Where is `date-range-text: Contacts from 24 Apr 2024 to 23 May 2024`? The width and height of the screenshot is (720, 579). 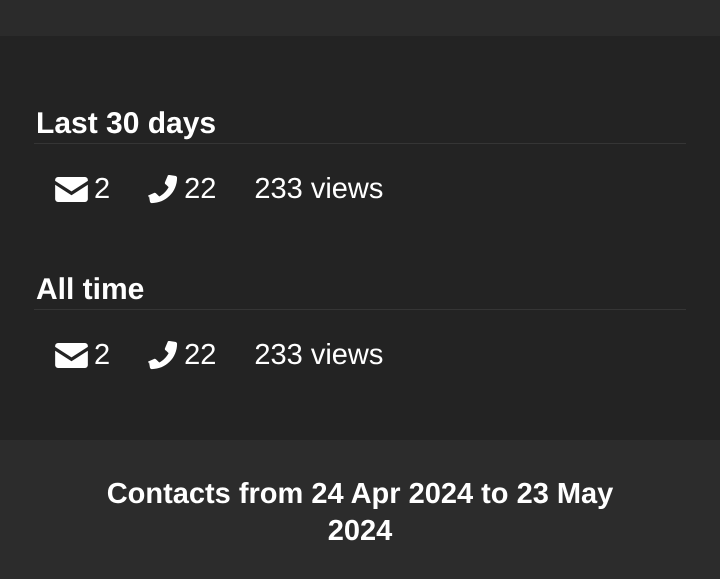 date-range-text: Contacts from 24 Apr 2024 to 23 May 2024 is located at coordinates (360, 513).